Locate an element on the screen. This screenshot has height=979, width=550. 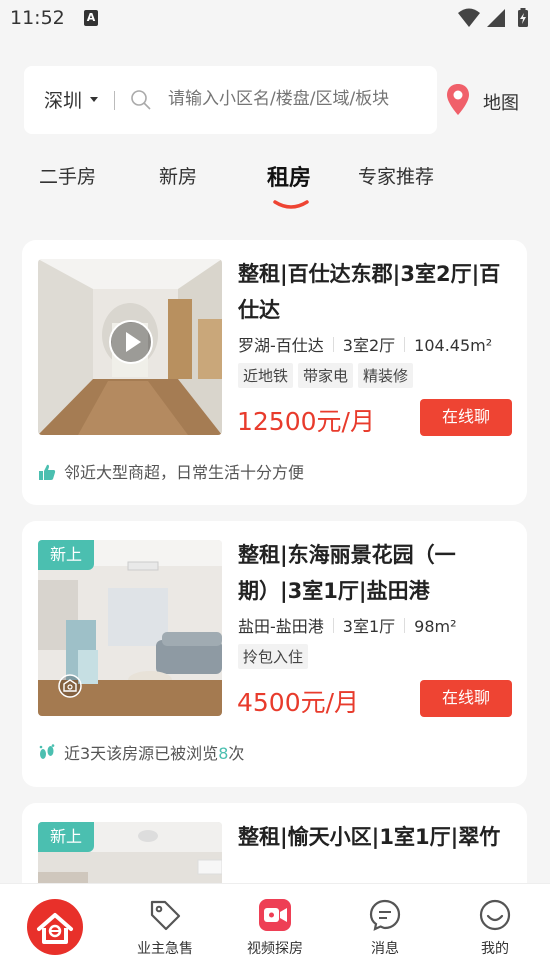
listing-layout: 3室1厅 is located at coordinates (369, 626).